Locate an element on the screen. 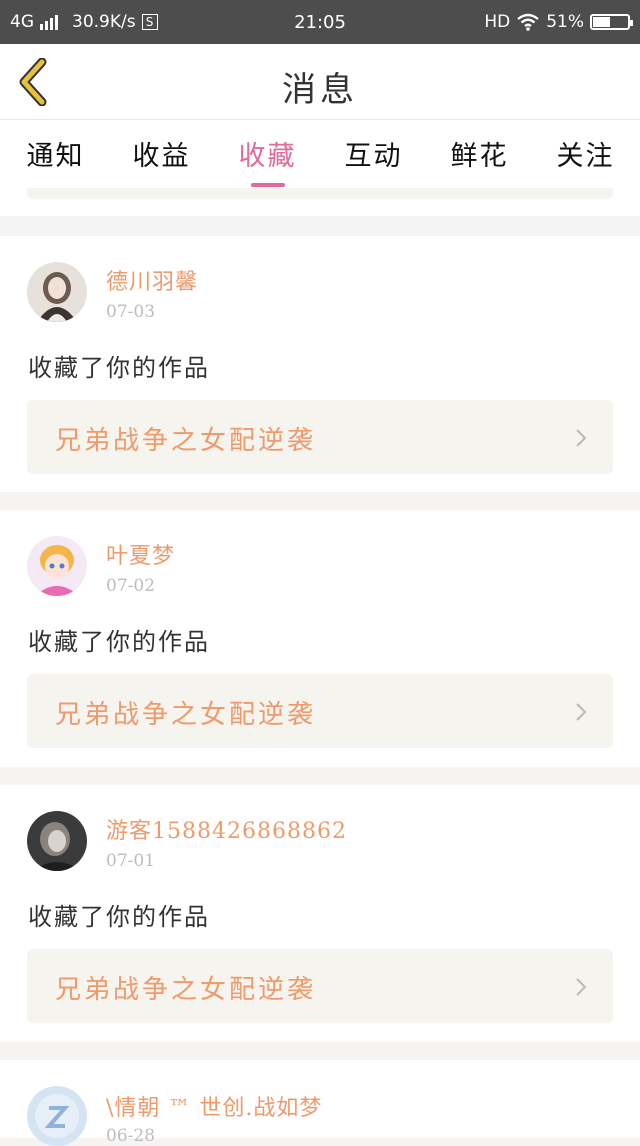 The width and height of the screenshot is (640, 1146). tab-notifications: 通知 is located at coordinates (55, 153).